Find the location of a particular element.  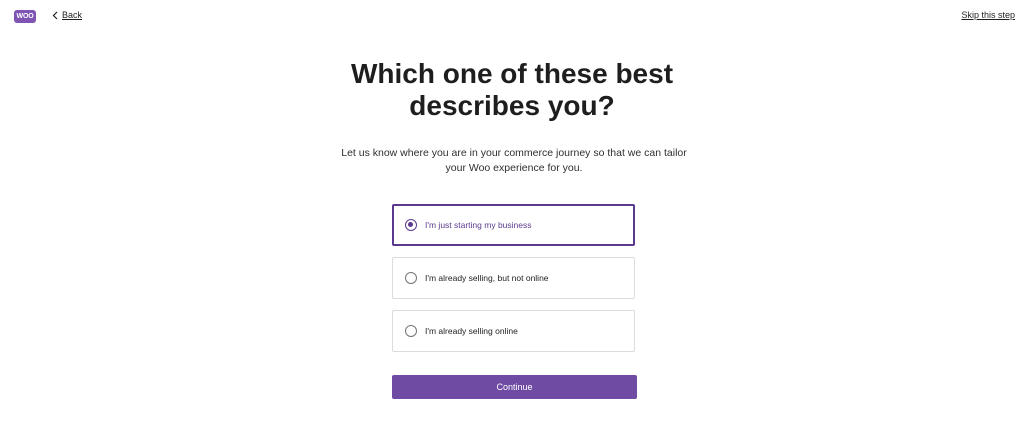

skip-step-link: Skip this step is located at coordinates (988, 15).